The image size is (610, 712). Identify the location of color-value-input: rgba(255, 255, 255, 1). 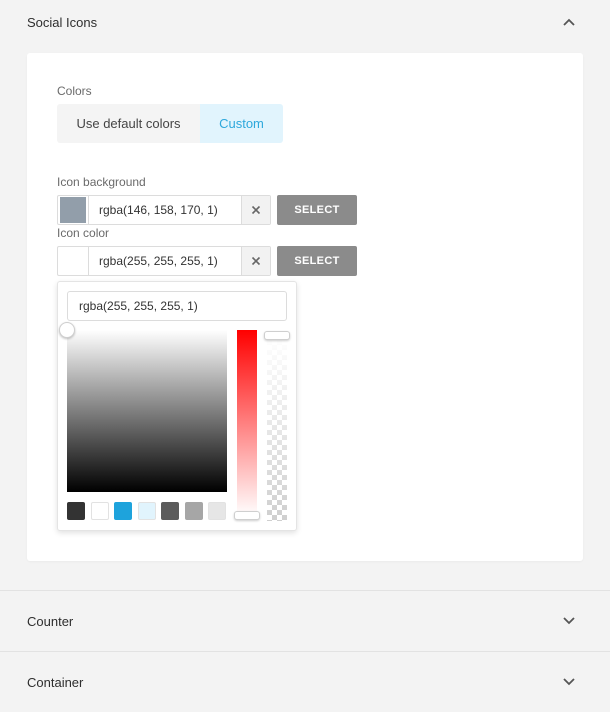
(177, 306).